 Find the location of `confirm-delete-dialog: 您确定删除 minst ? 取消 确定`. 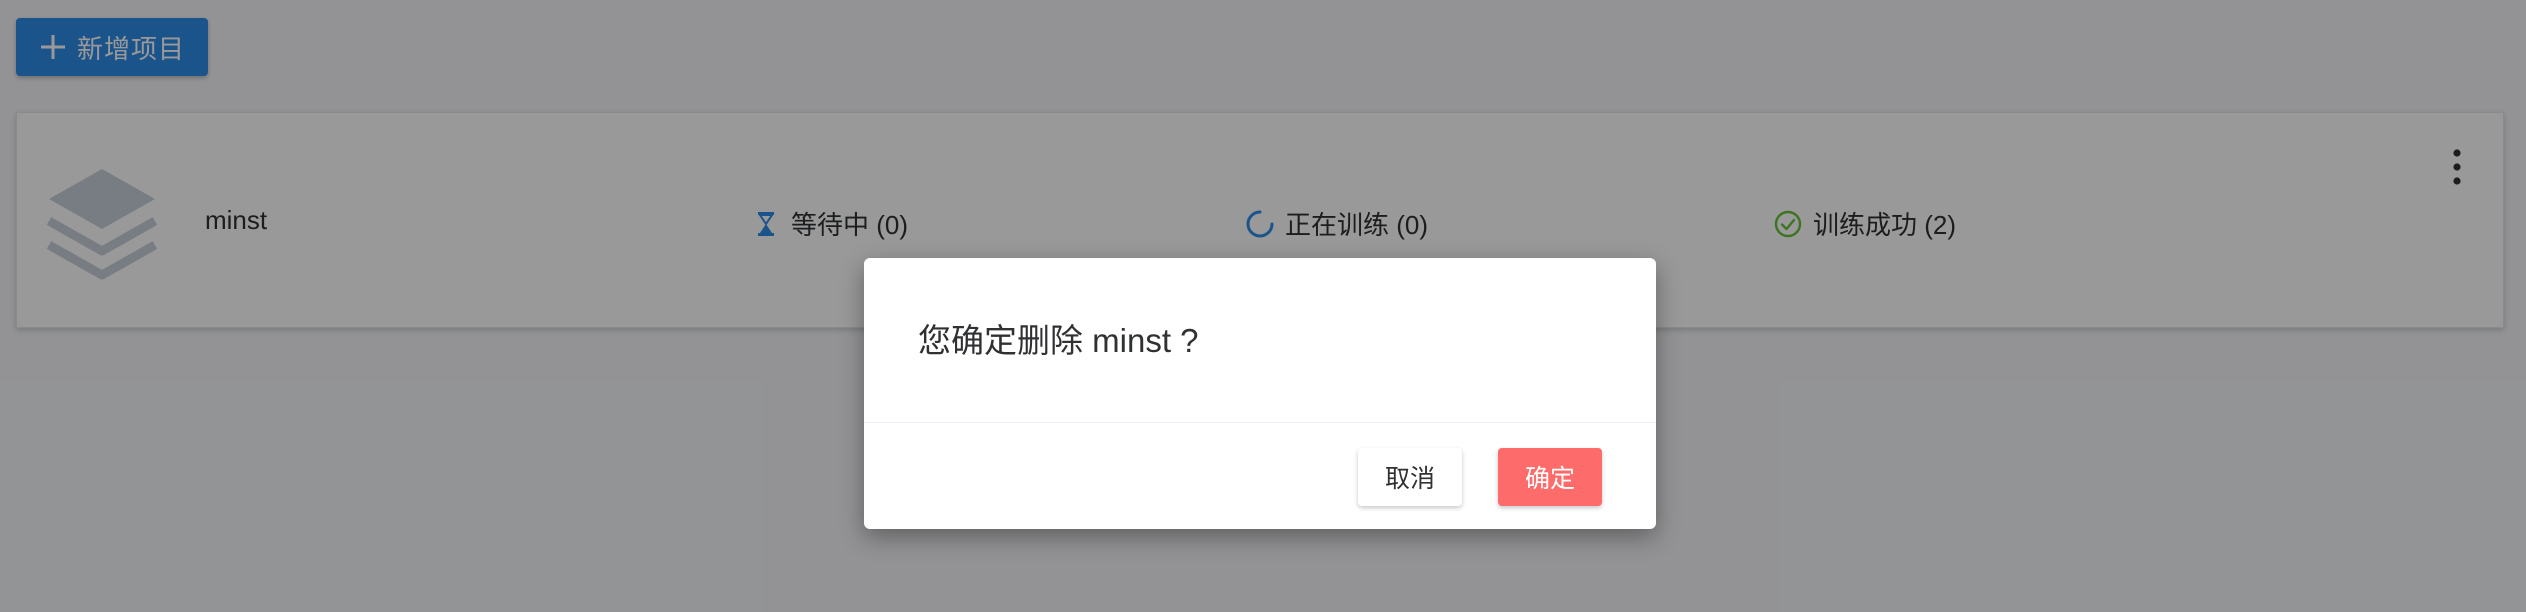

confirm-delete-dialog: 您确定删除 minst ? 取消 确定 is located at coordinates (1260, 393).